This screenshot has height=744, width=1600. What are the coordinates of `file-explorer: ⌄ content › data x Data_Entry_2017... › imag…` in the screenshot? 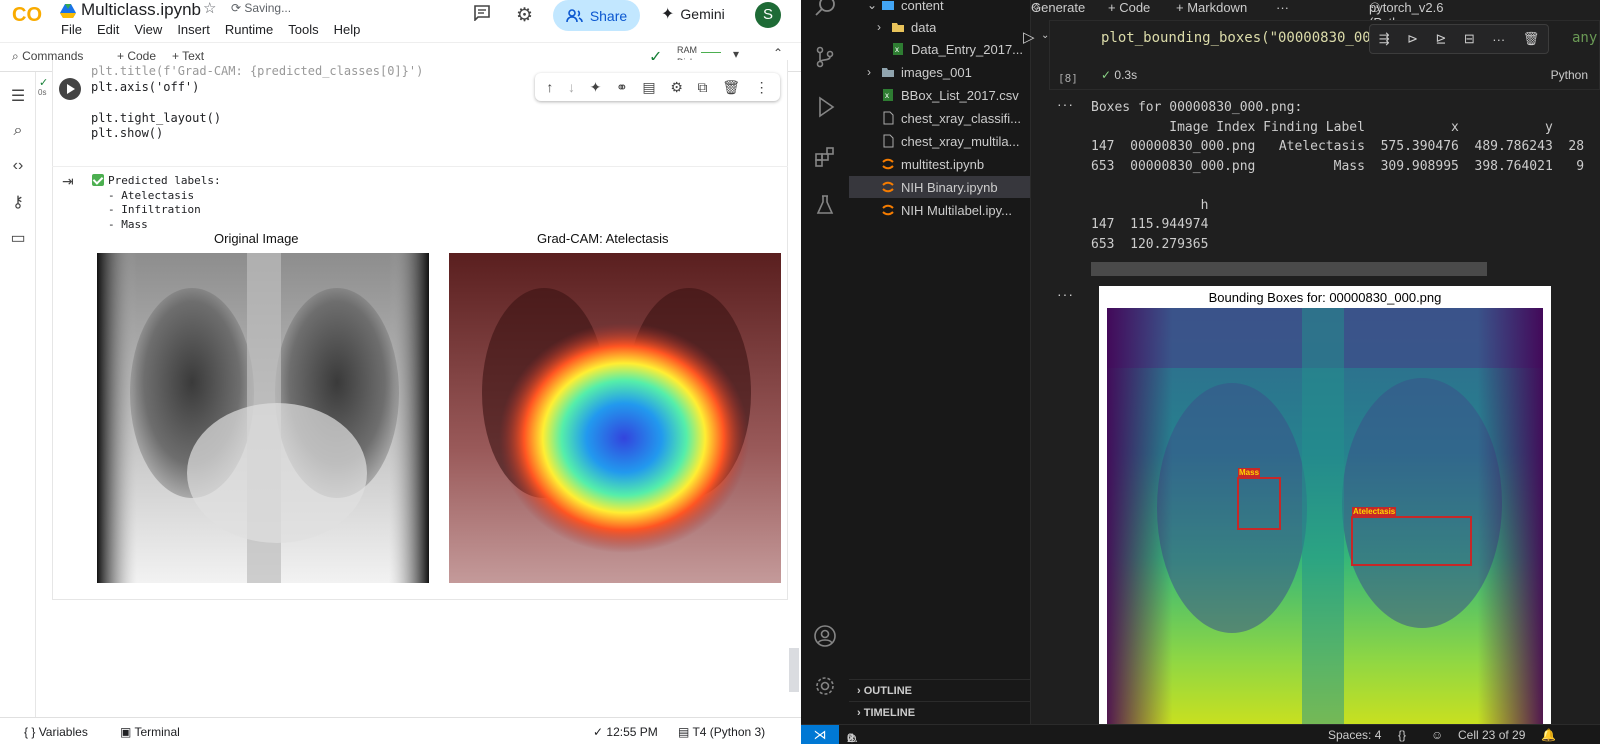 It's located at (940, 362).